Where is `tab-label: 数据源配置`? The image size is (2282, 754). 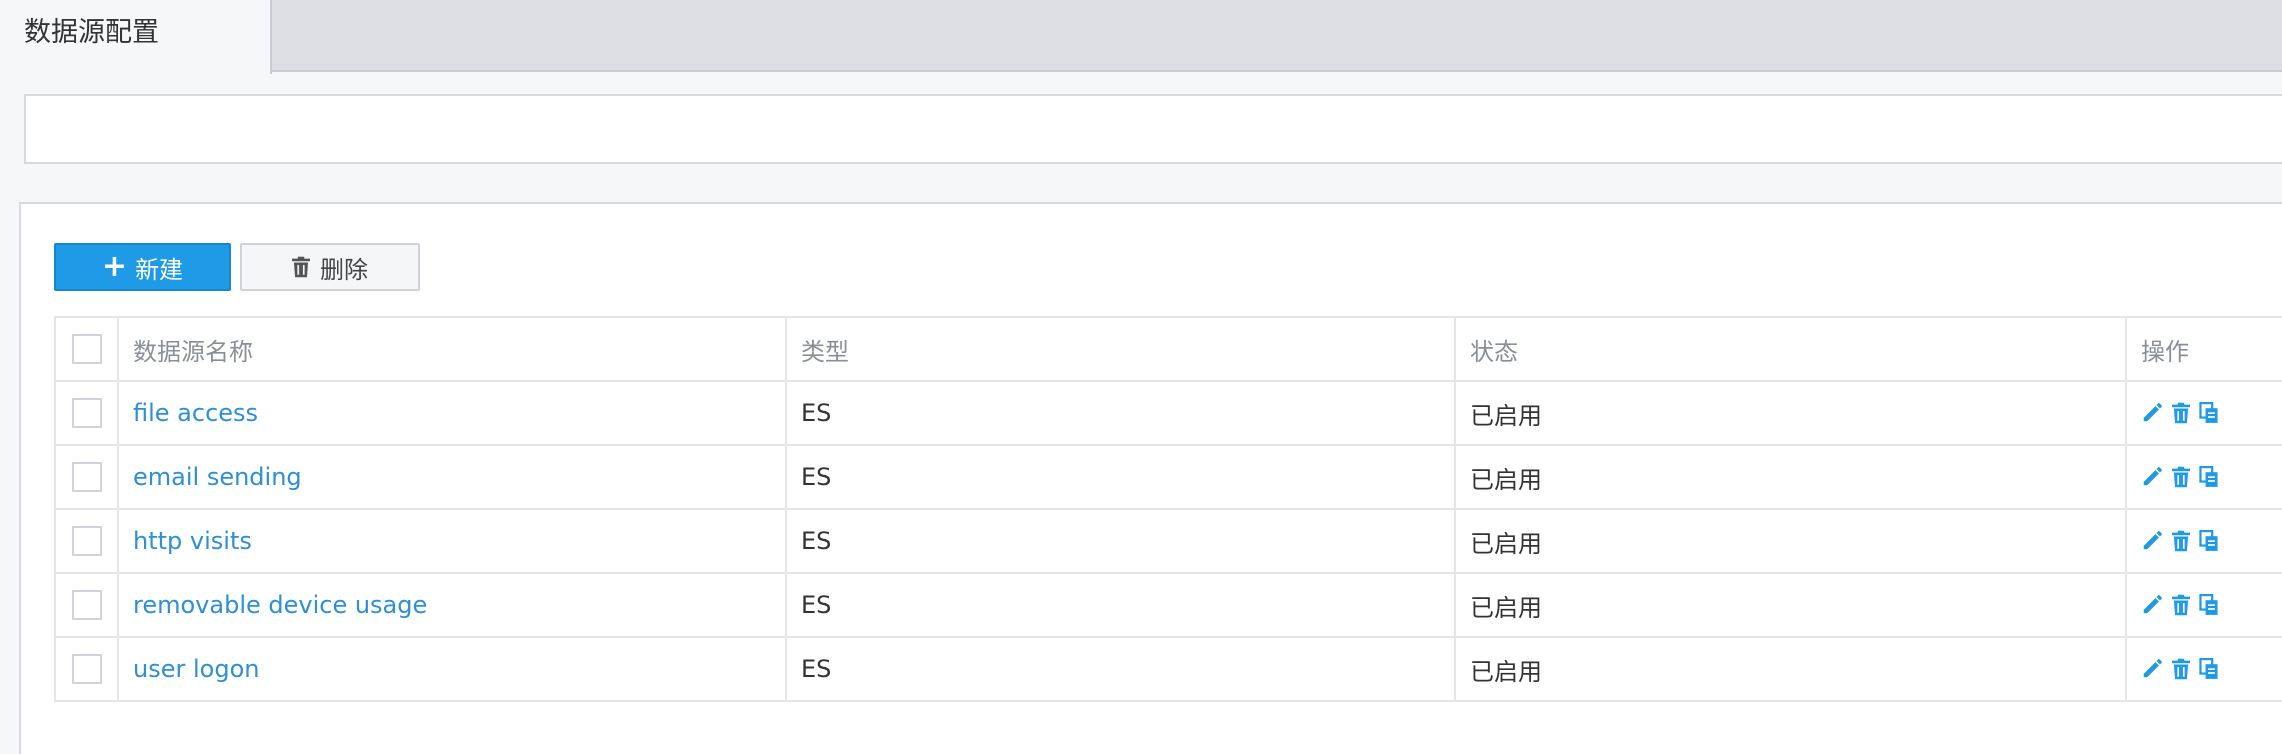 tab-label: 数据源配置 is located at coordinates (91, 32).